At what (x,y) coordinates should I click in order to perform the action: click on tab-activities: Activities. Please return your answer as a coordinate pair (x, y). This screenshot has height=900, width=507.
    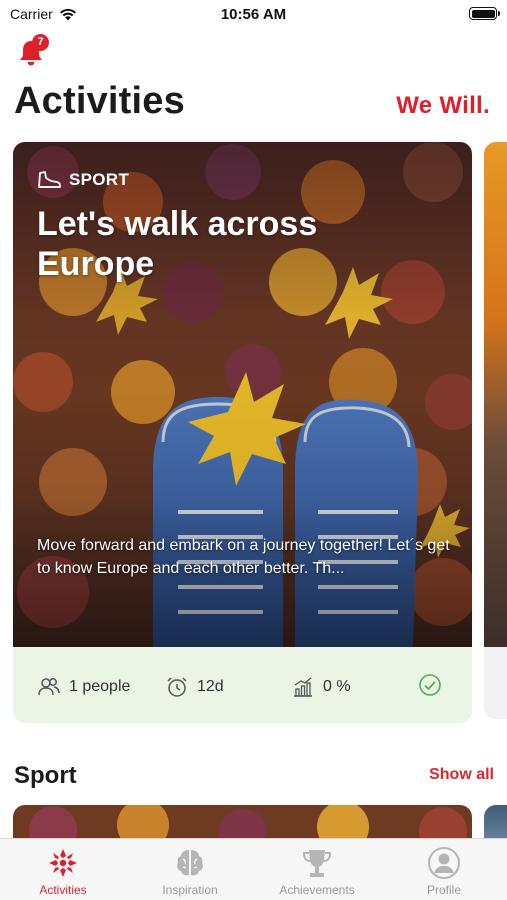
    Looking at the image, I should click on (63, 871).